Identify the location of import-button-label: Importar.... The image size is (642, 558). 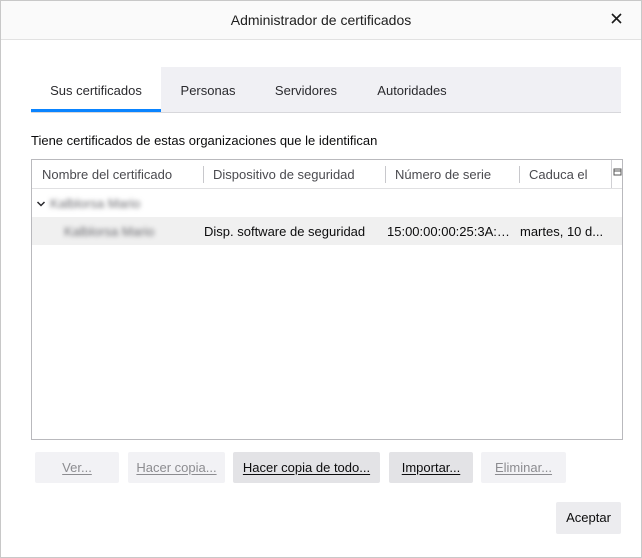
(431, 467).